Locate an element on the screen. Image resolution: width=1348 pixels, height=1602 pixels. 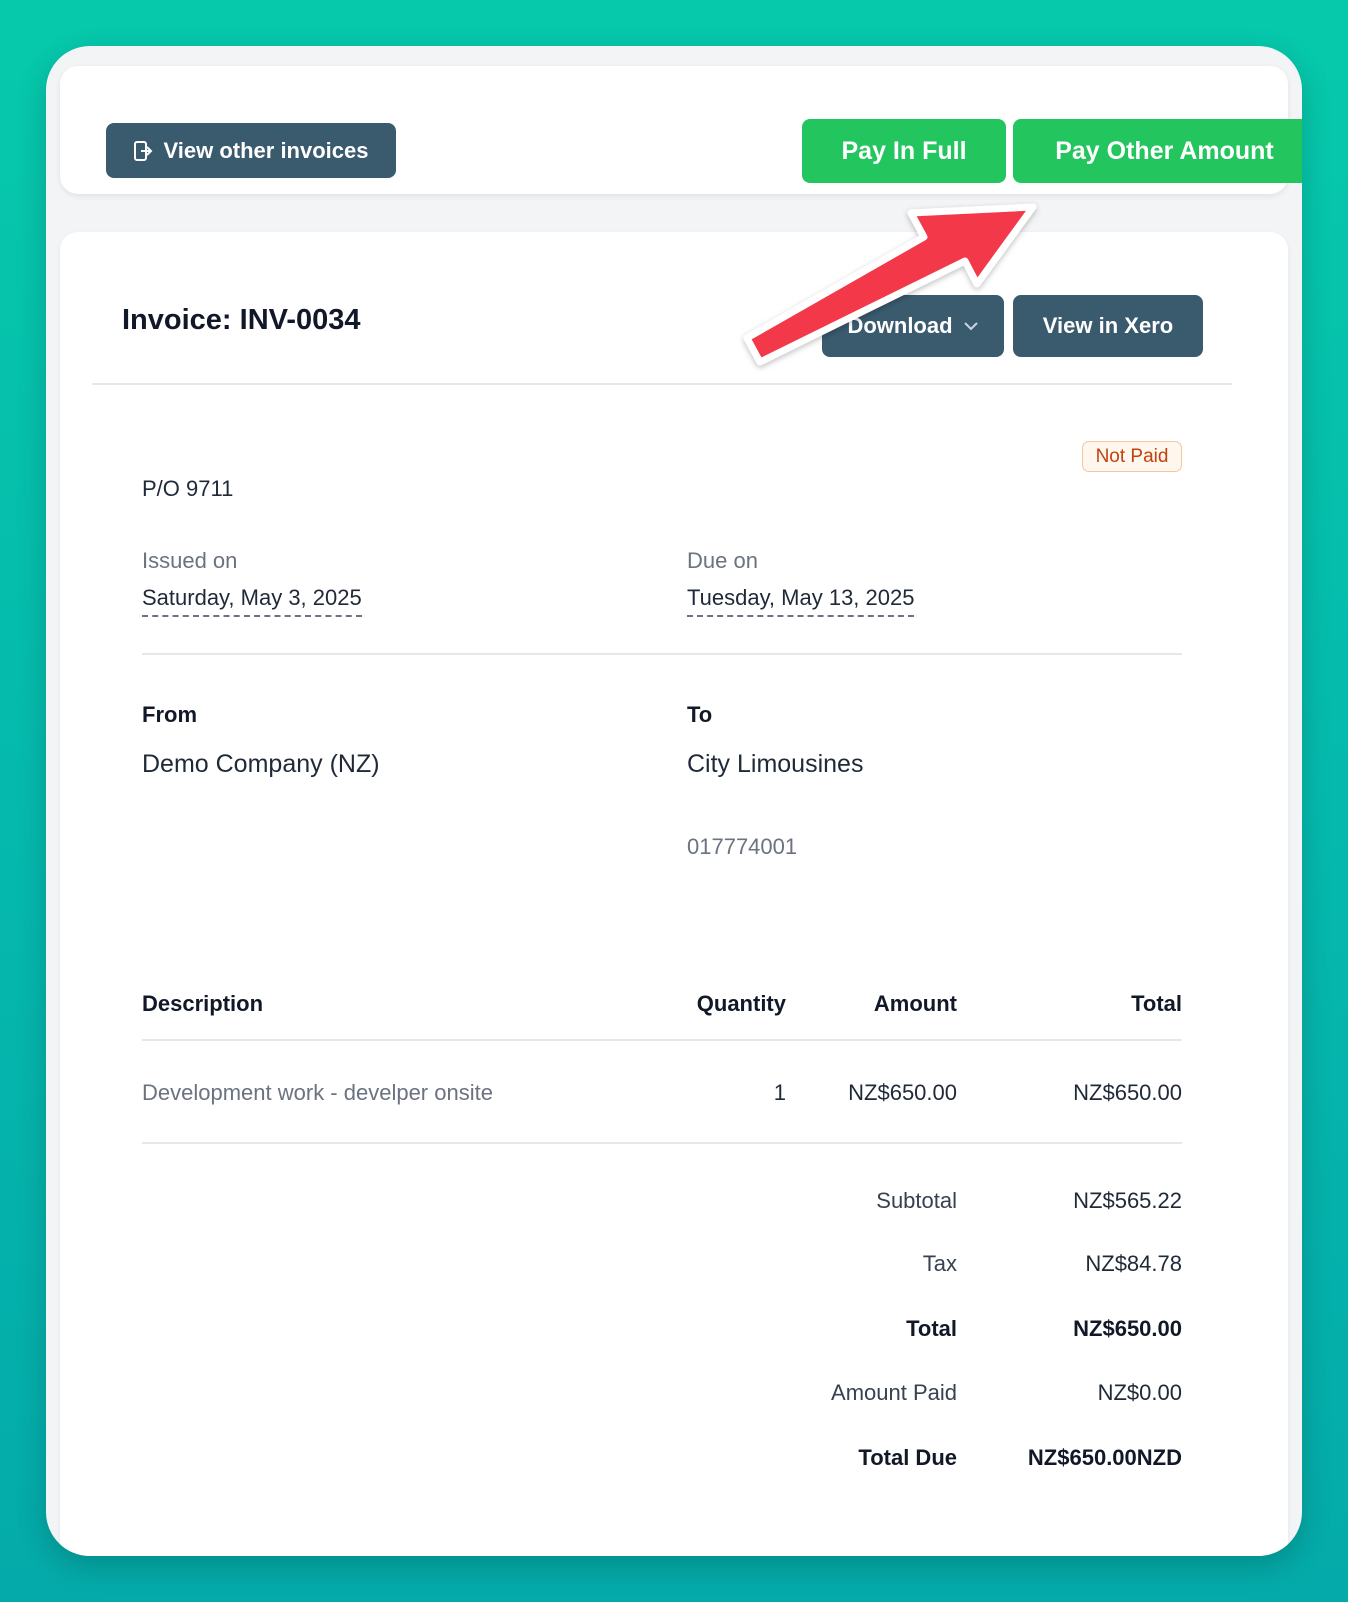
issued-on-label: Issued on is located at coordinates (190, 560).